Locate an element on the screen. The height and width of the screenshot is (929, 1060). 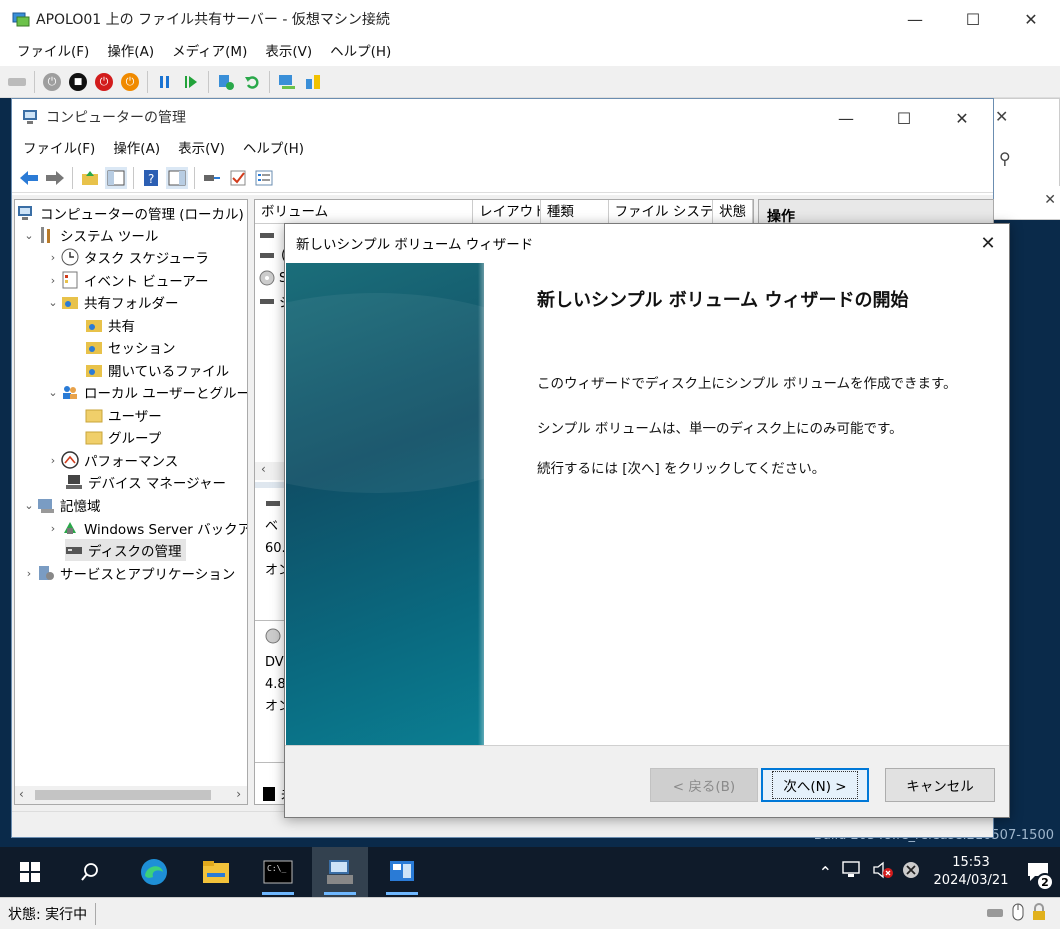
column-layout: レイアウト is located at coordinates (507, 211).